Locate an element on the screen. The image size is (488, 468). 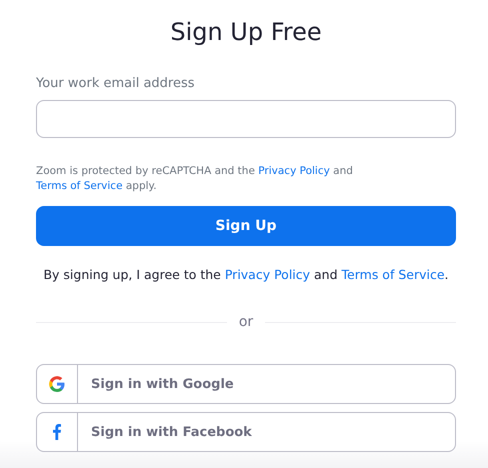
divider-text: or is located at coordinates (246, 322).